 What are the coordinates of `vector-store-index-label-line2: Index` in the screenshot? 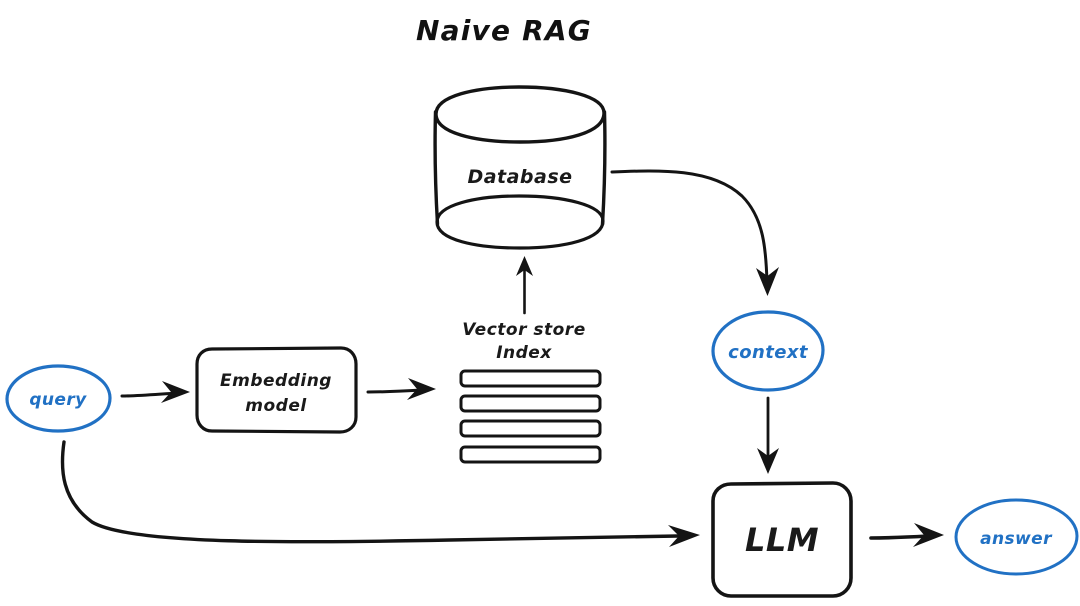 It's located at (524, 353).